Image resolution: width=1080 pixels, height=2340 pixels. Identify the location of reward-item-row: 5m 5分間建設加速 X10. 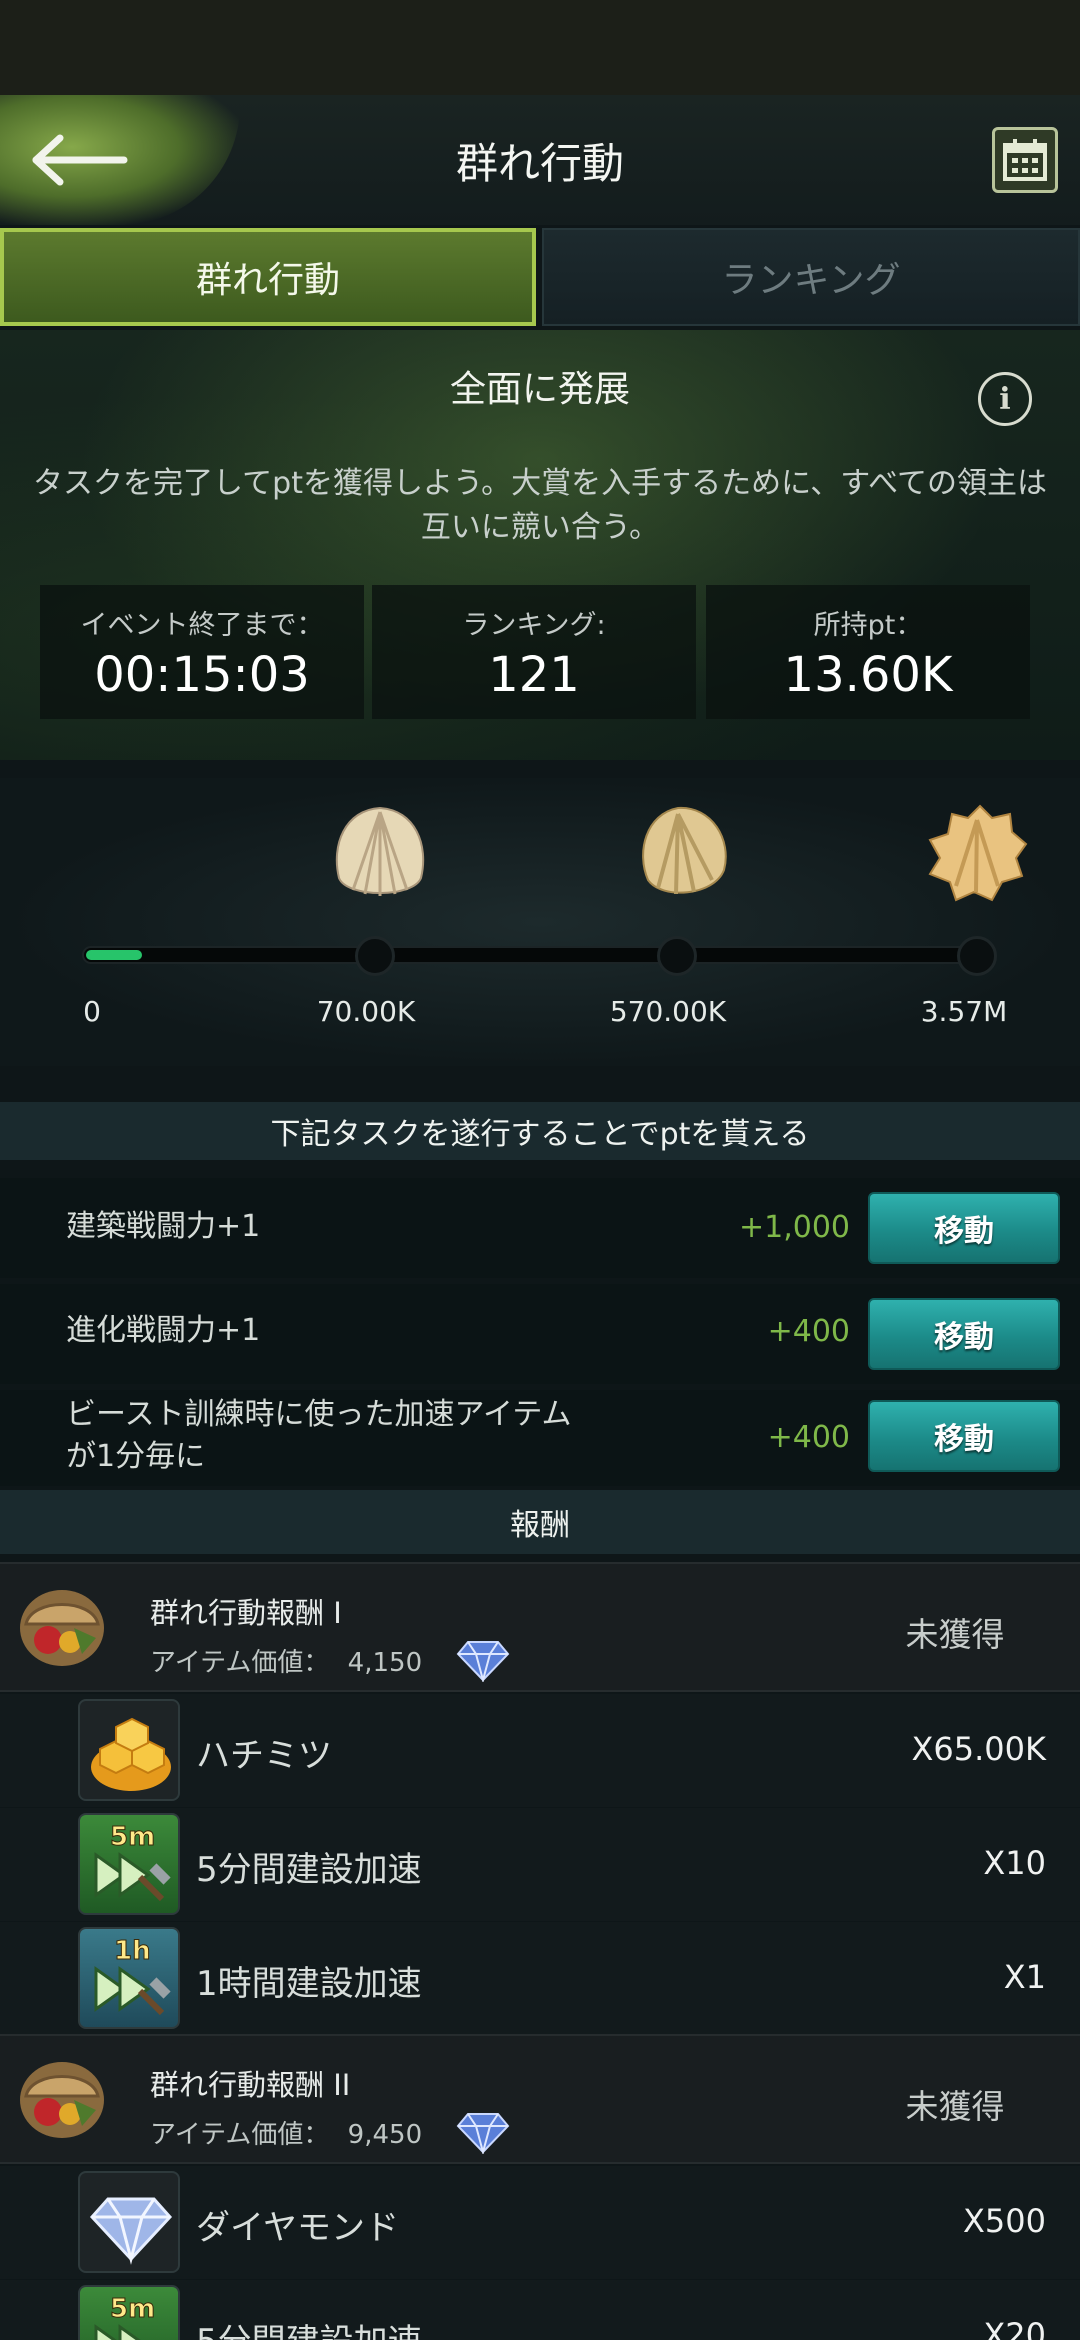
(540, 1864).